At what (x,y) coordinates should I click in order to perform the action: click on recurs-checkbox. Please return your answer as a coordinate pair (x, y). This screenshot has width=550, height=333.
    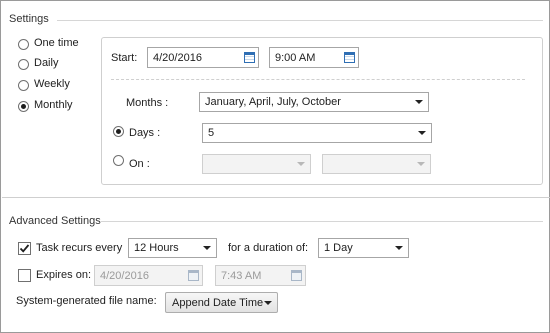
    Looking at the image, I should click on (24, 248).